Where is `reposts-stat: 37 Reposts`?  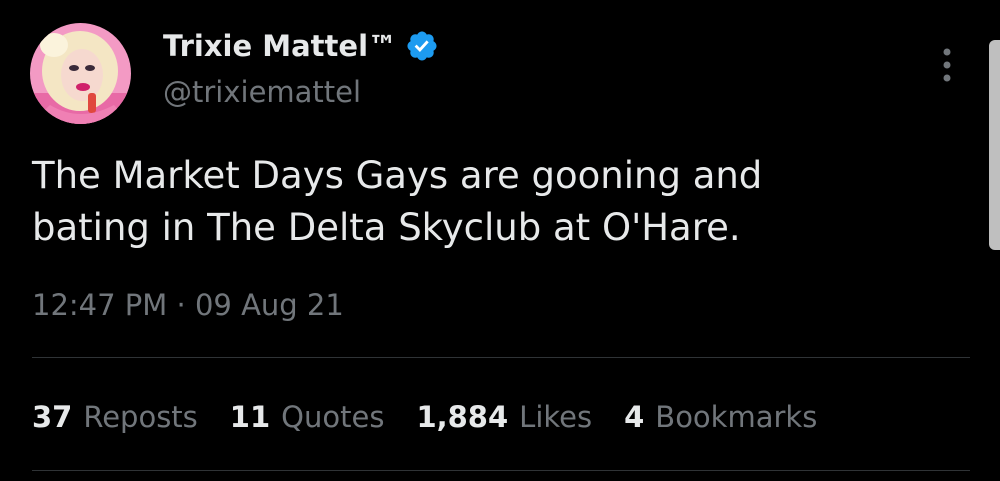 reposts-stat: 37 Reposts is located at coordinates (115, 417).